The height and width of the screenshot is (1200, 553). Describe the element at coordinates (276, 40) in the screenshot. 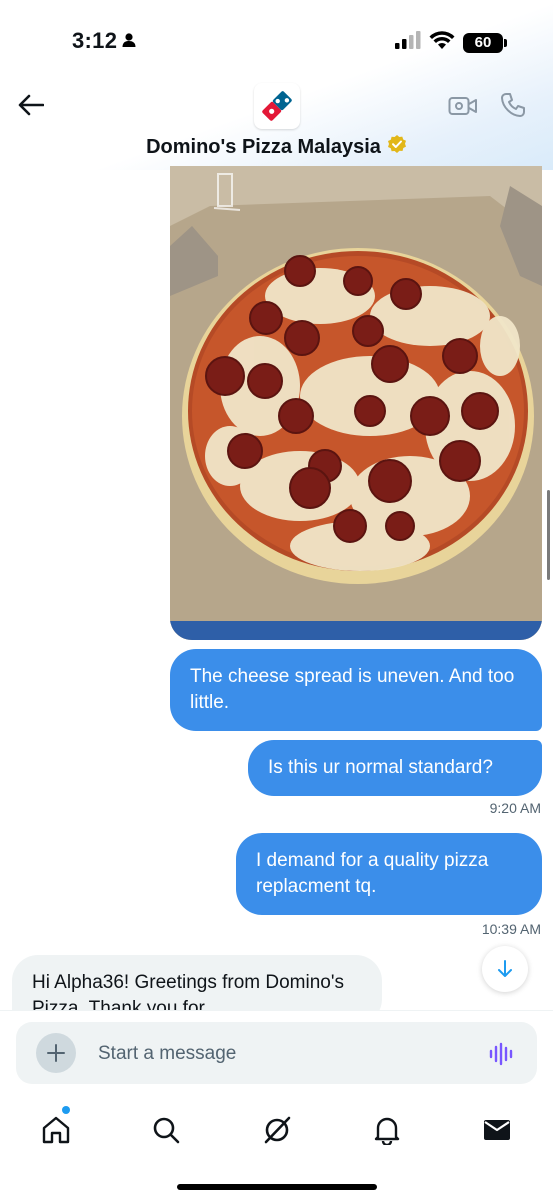

I see `status-bar: 3:12 60` at that location.